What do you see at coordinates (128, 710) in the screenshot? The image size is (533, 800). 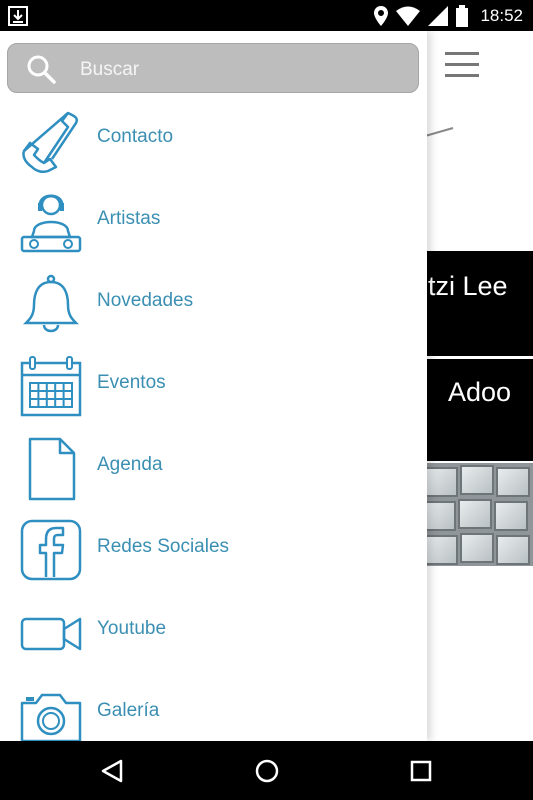 I see `menu-item-label: Galería` at bounding box center [128, 710].